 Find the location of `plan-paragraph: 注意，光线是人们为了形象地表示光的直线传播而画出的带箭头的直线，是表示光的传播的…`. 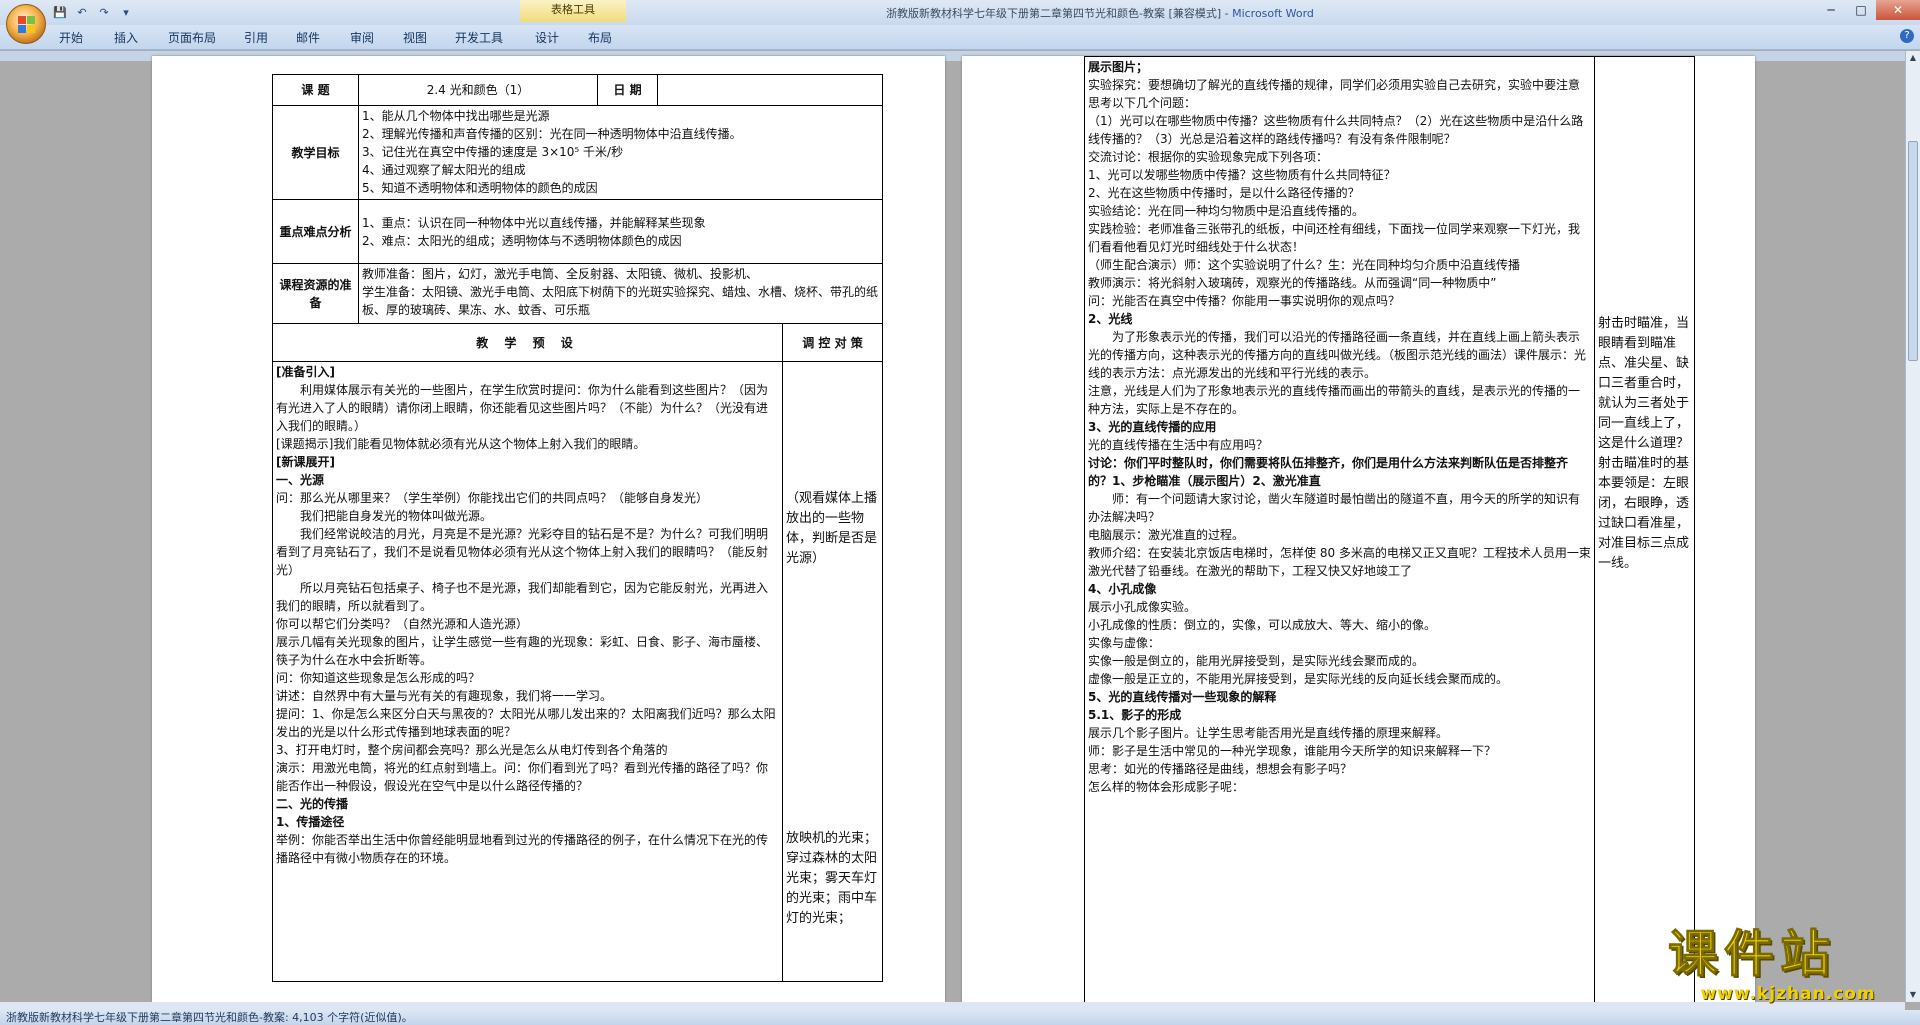

plan-paragraph: 注意，光线是人们为了形象地表示光的直线传播而画出的带箭头的直线，是表示光的传播的… is located at coordinates (1334, 400).